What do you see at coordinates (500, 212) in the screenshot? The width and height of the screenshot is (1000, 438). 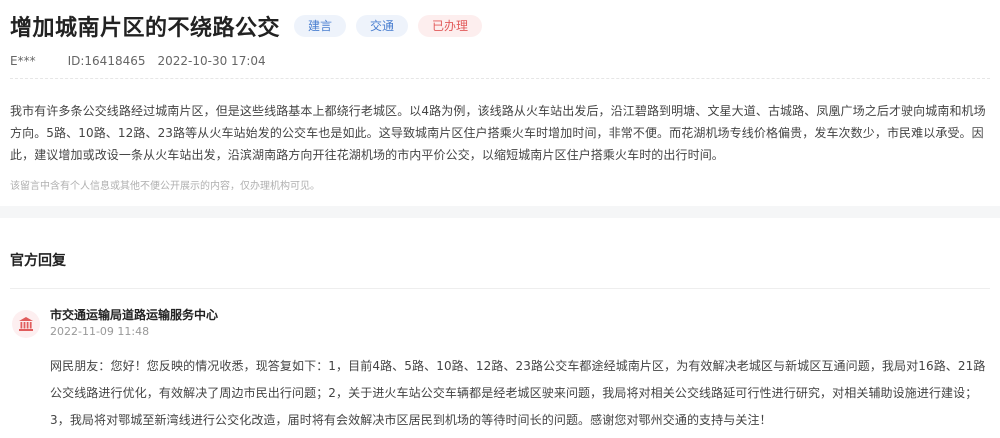 I see `section-gap` at bounding box center [500, 212].